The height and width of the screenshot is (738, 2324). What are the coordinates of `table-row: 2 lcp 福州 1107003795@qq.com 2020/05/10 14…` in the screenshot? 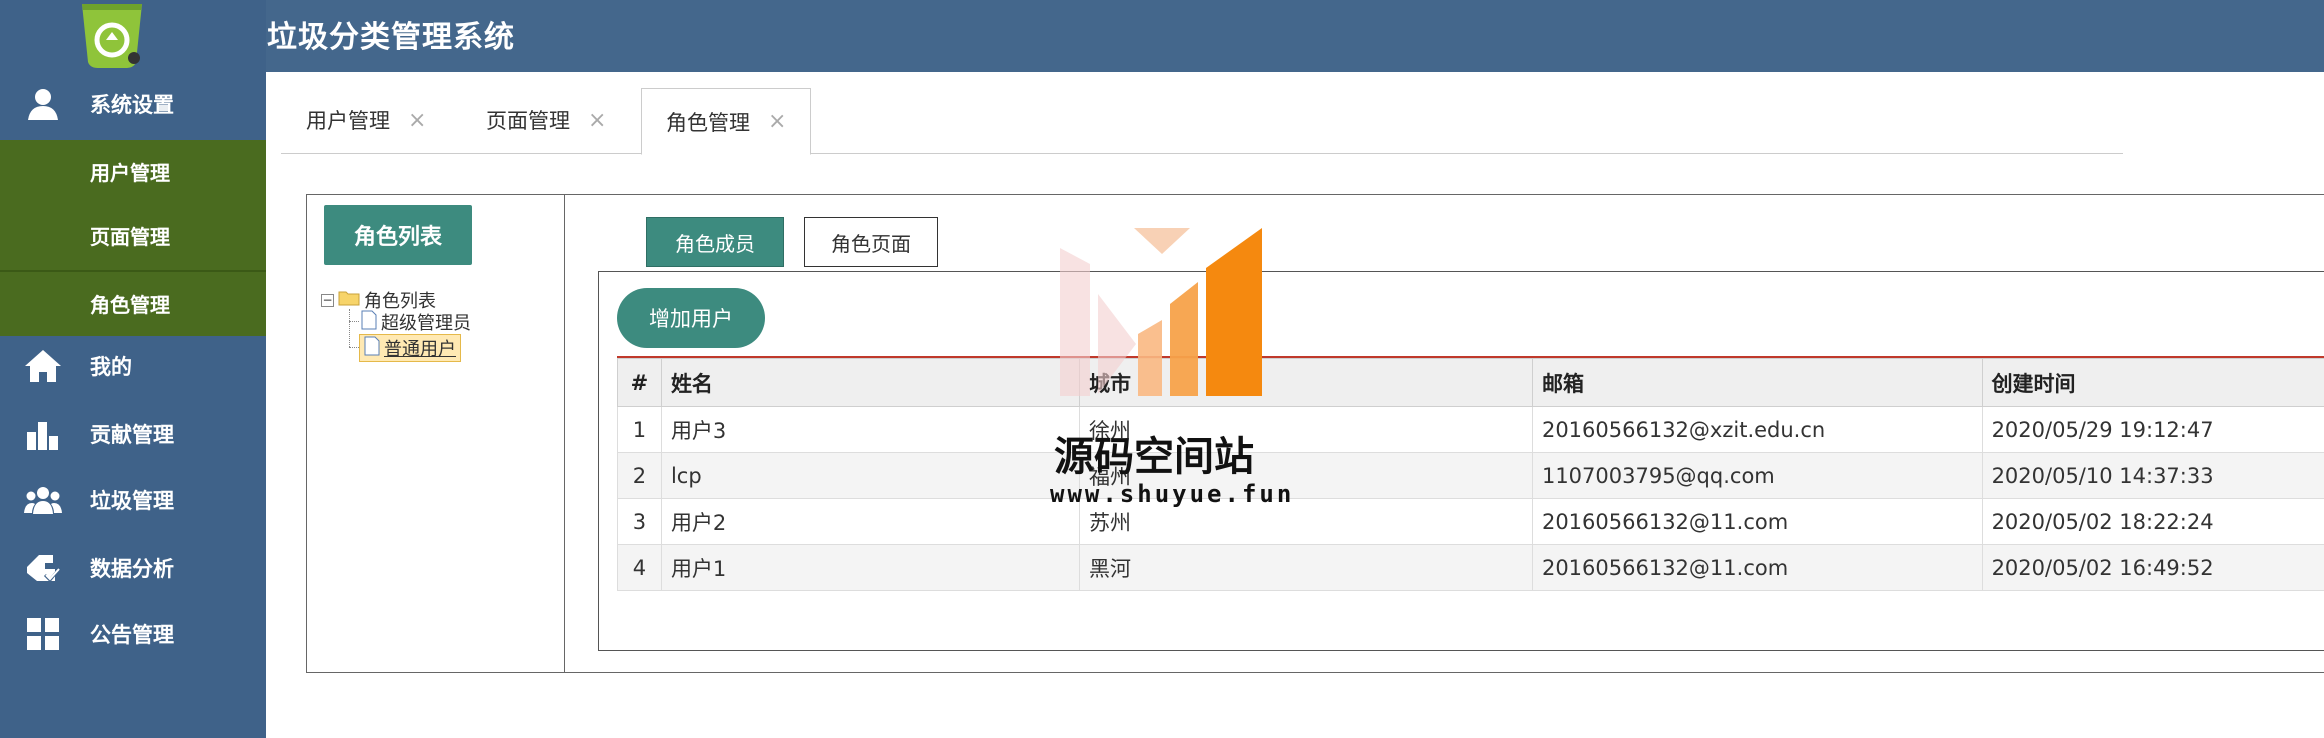 It's located at (1470, 475).